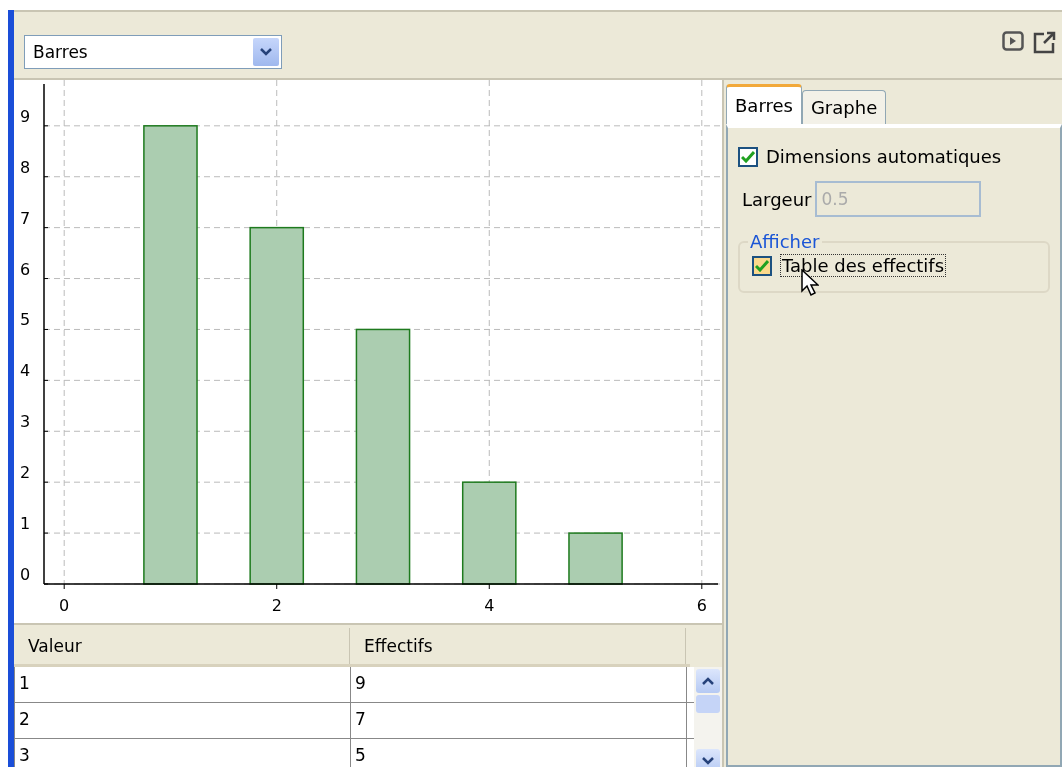  What do you see at coordinates (25, 116) in the screenshot?
I see `y-tick-label: 9` at bounding box center [25, 116].